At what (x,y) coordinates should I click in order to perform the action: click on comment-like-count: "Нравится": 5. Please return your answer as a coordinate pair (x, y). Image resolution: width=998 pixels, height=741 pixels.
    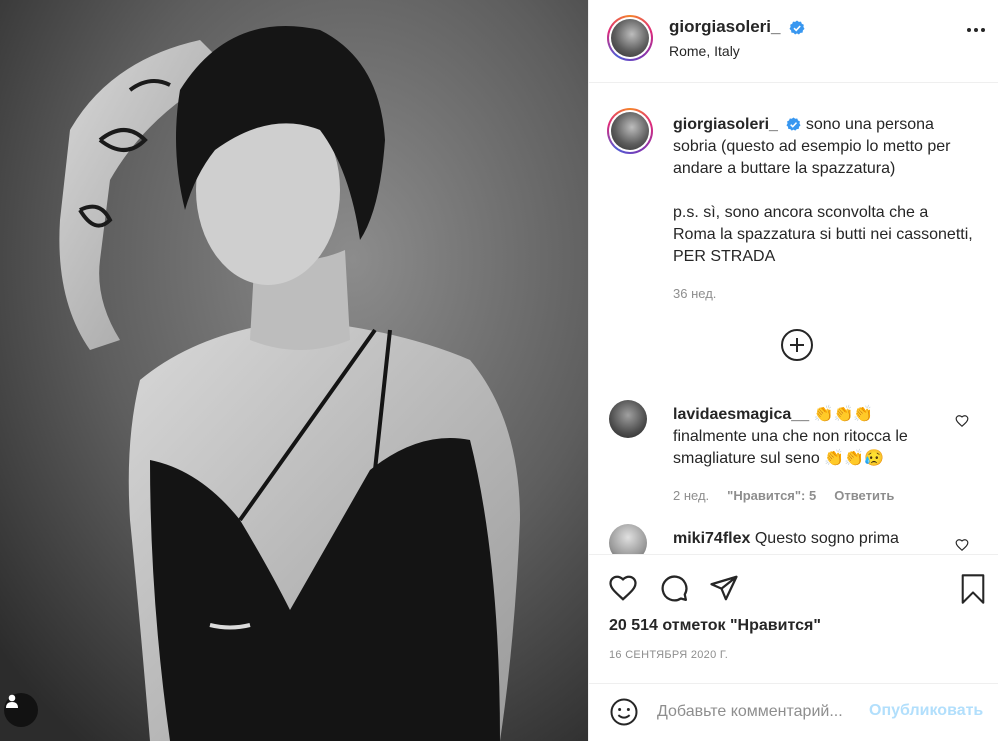
    Looking at the image, I should click on (771, 495).